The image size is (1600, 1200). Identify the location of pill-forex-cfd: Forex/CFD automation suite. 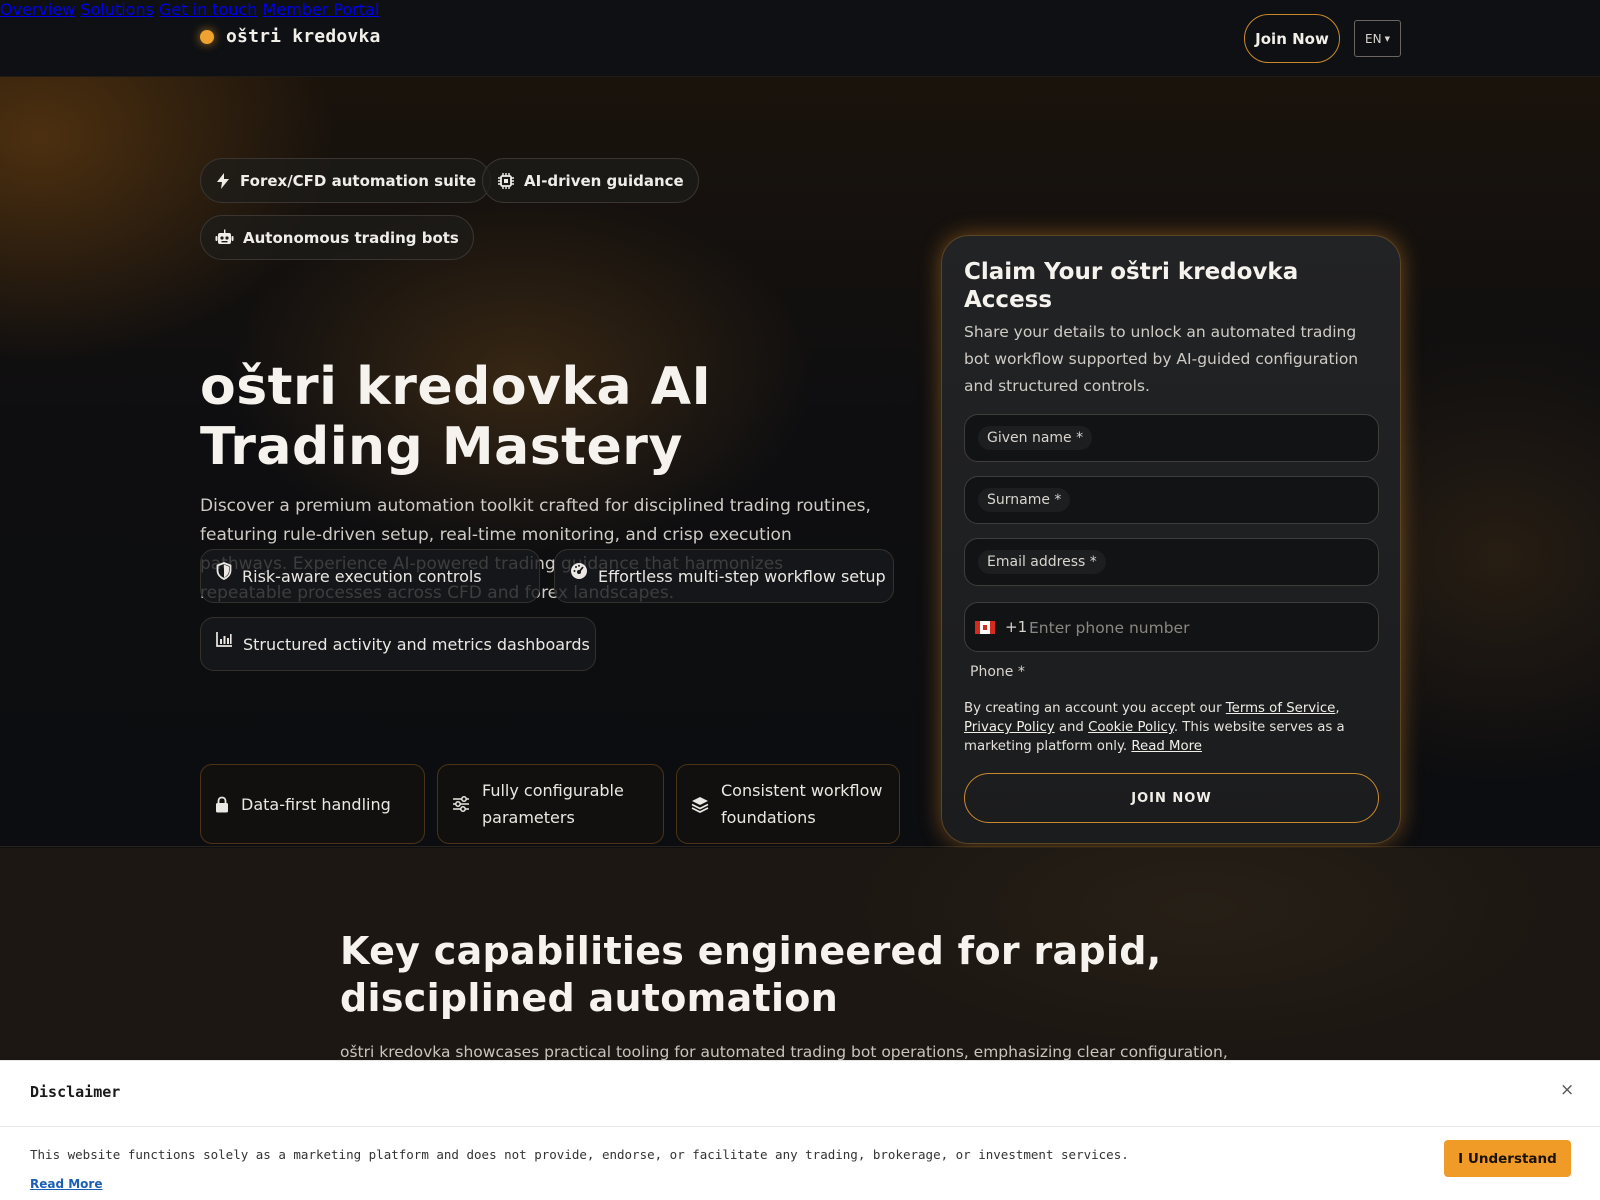
(346, 180).